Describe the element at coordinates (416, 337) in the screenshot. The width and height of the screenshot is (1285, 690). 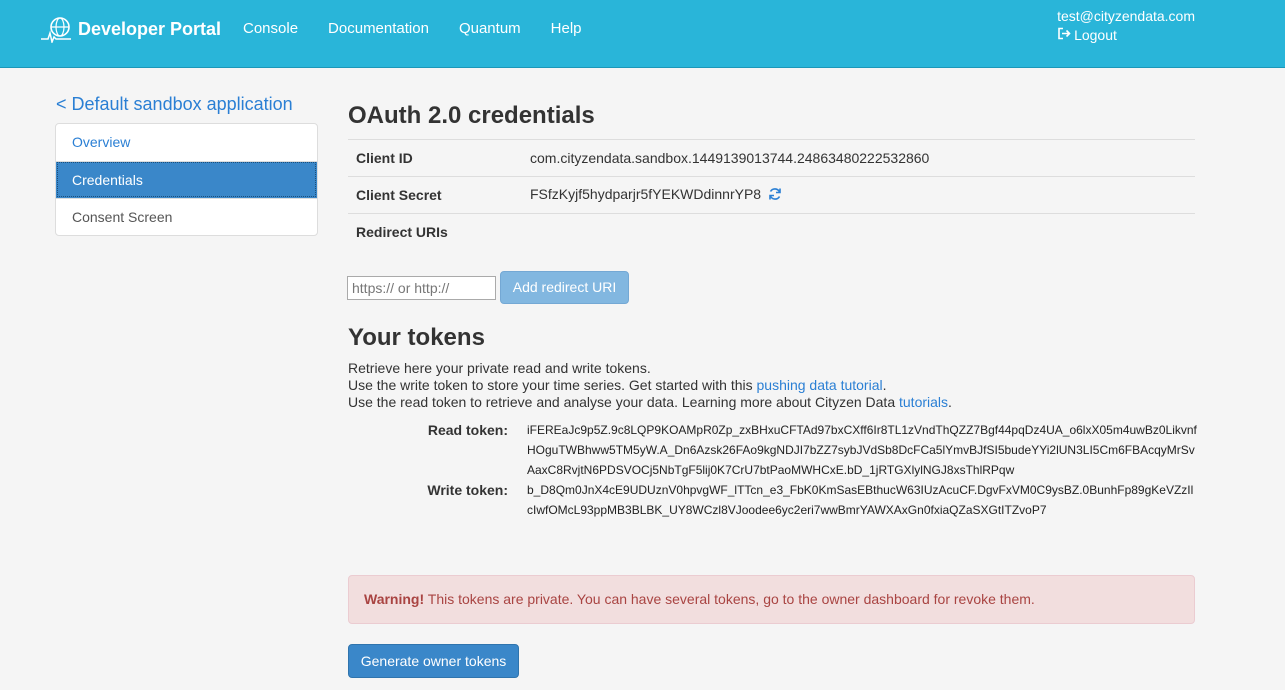
I see `tokens-heading: Your tokens` at that location.